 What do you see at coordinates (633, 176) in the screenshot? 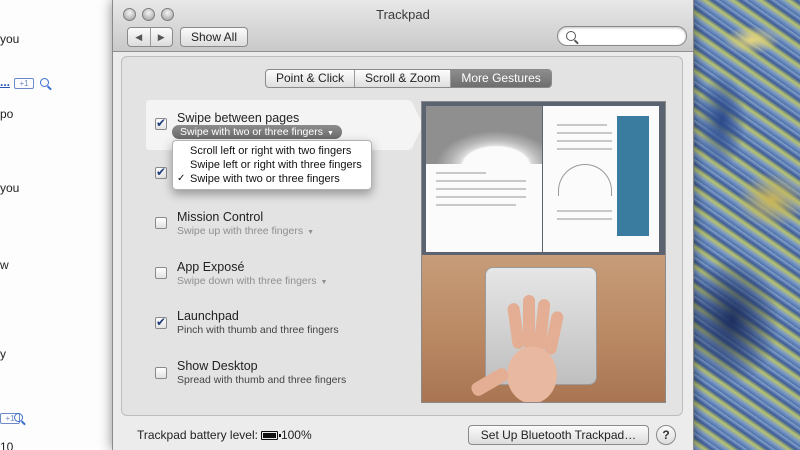
I see `preview-sidebar` at bounding box center [633, 176].